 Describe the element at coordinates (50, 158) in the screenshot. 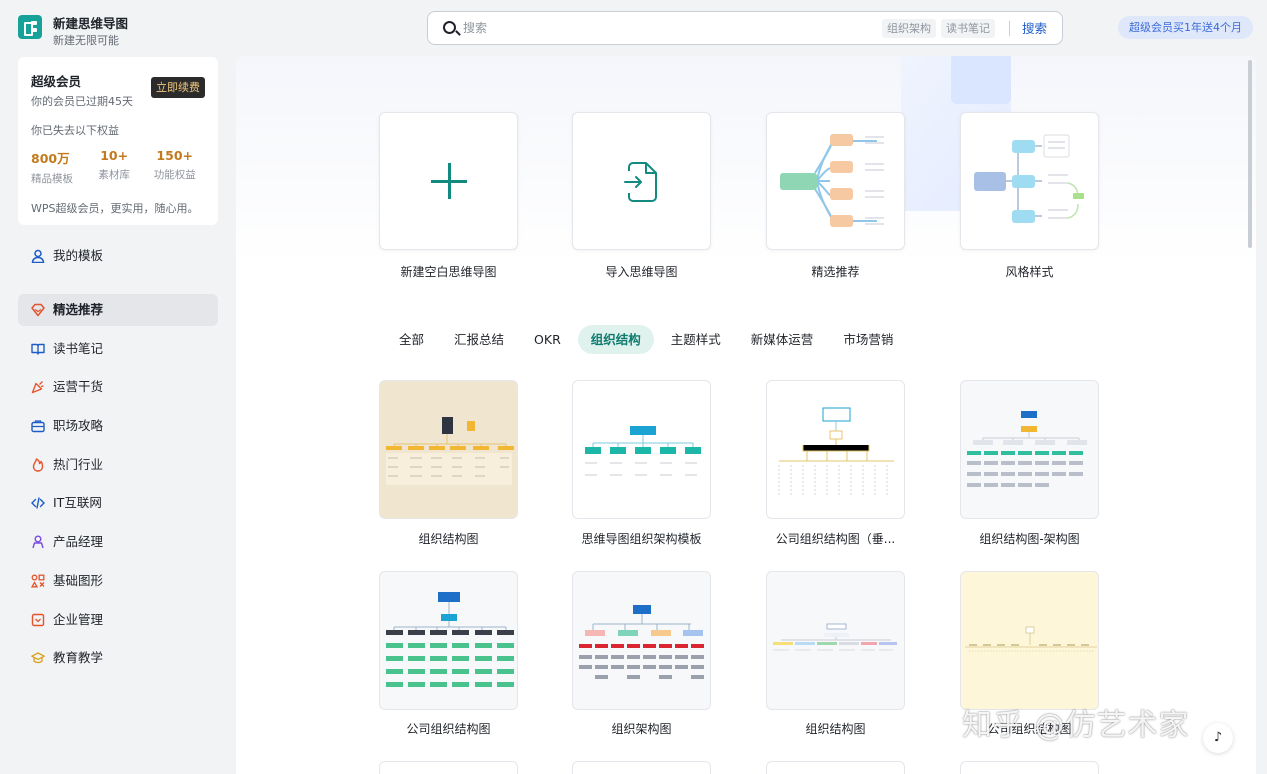

I see `stat-value: 800万` at that location.